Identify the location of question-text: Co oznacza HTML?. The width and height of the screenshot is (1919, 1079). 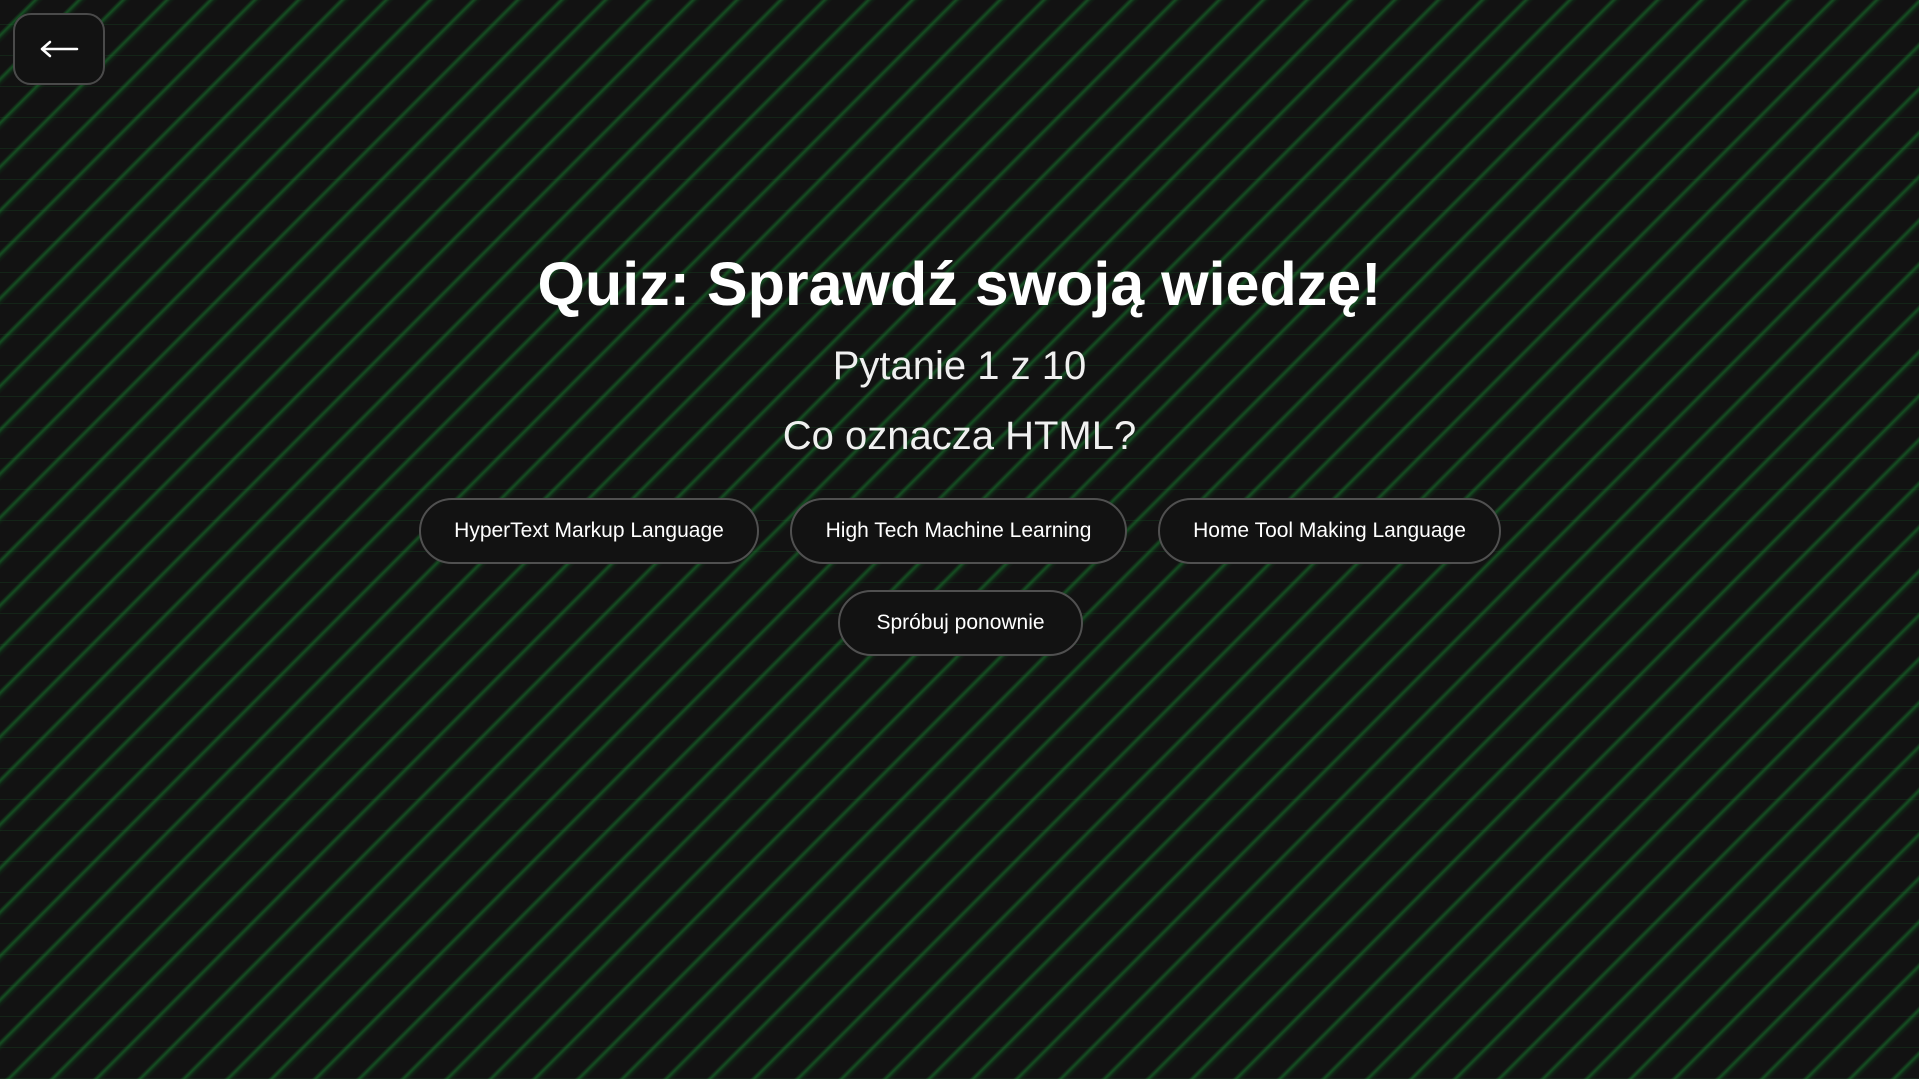
(959, 436).